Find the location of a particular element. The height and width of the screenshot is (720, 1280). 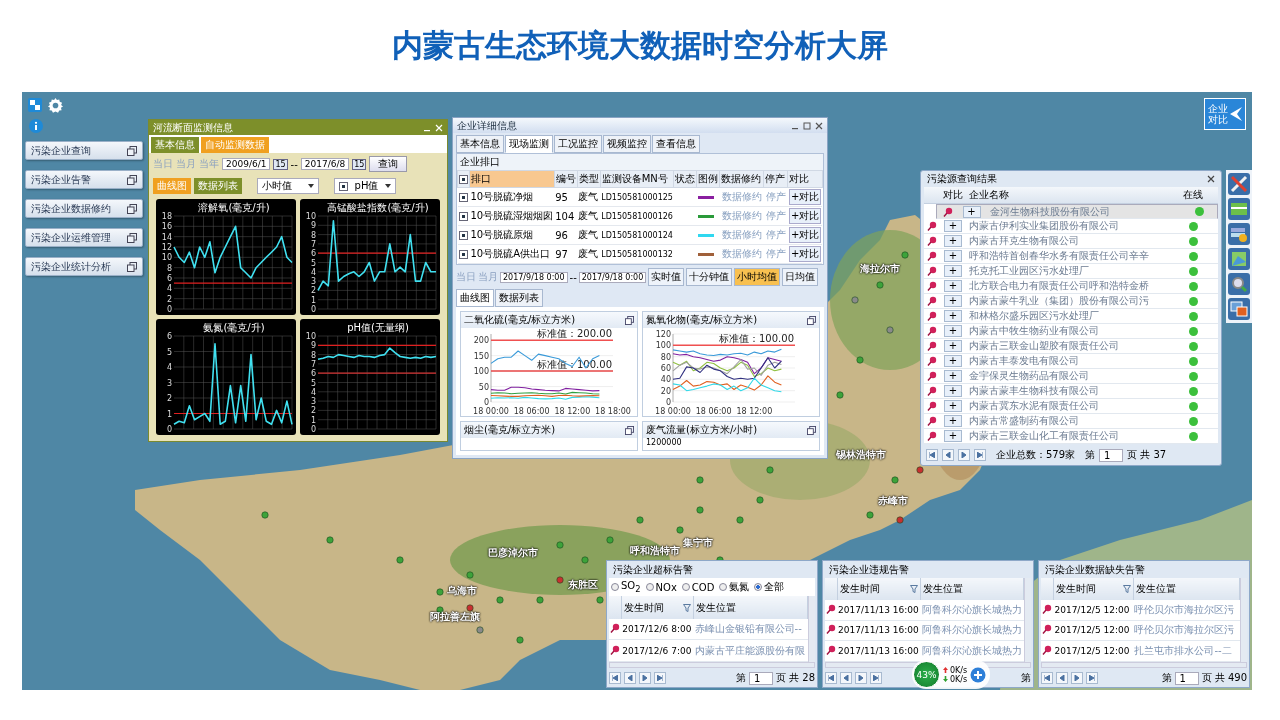

radio-option: 全部 is located at coordinates (769, 587).